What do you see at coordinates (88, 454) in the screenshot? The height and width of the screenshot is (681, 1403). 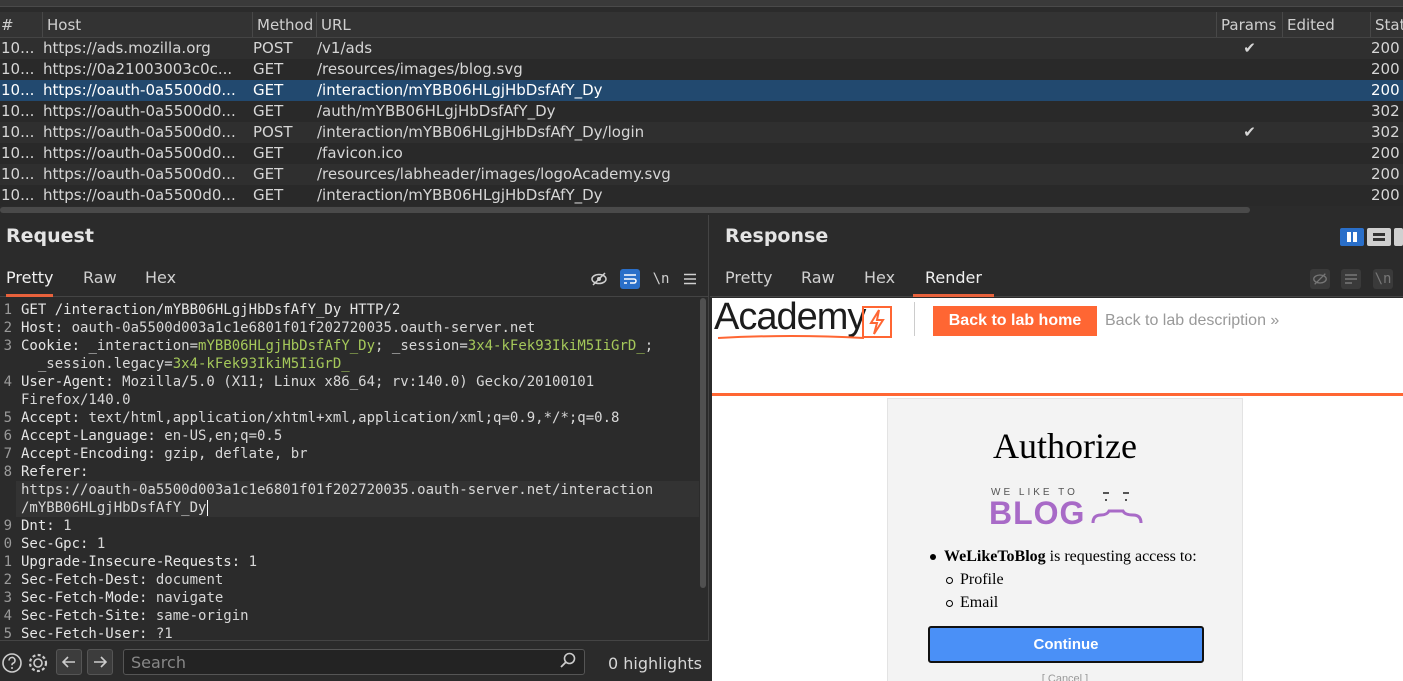 I see `header-key: Accept-Encoding:` at bounding box center [88, 454].